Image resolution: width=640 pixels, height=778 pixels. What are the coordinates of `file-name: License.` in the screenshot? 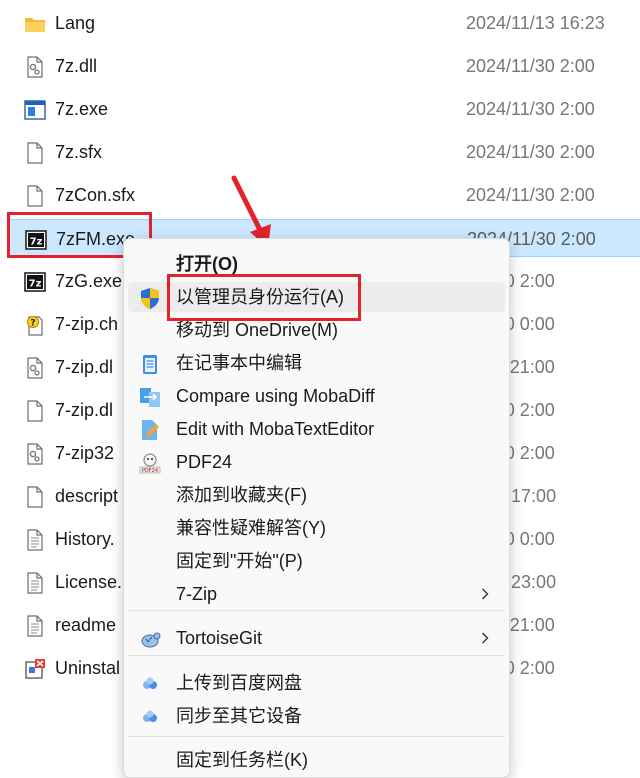 It's located at (89, 582).